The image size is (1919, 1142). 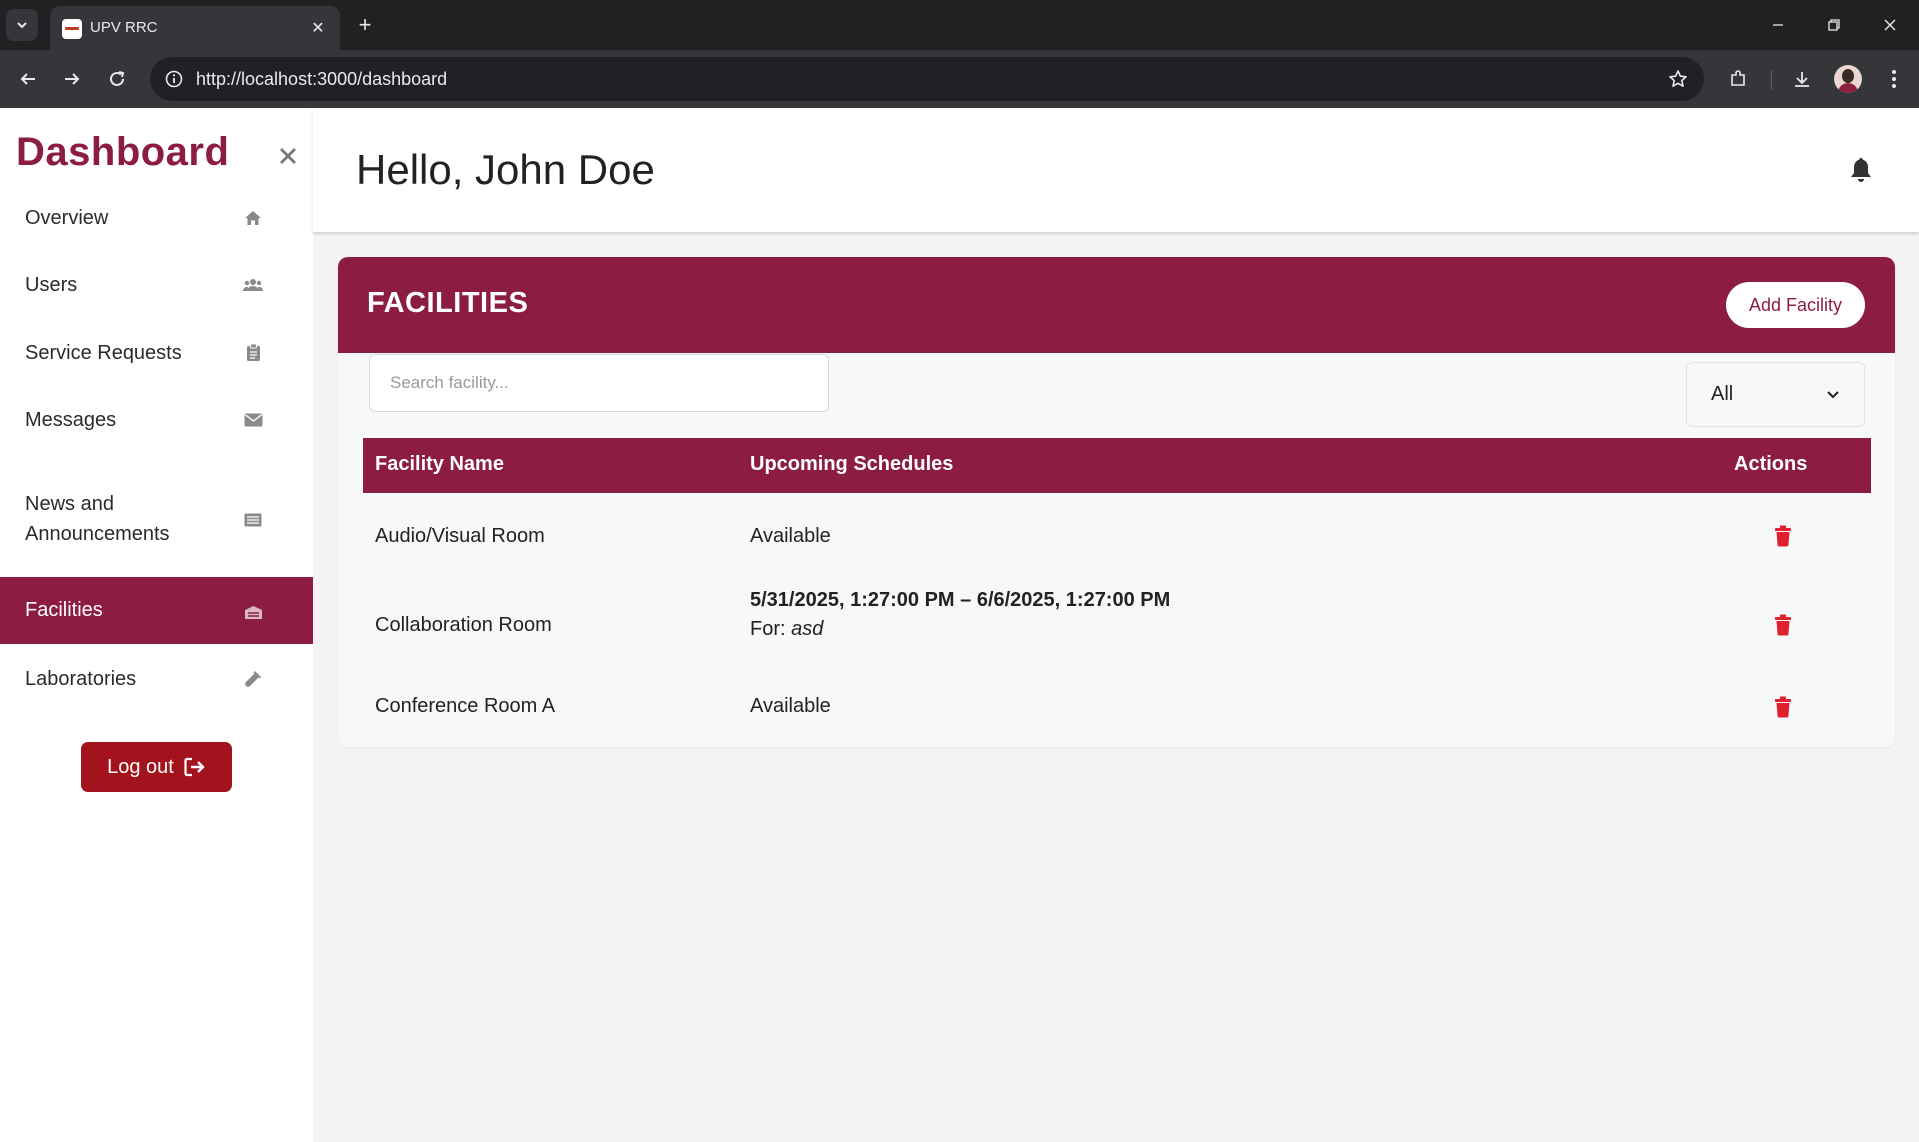 I want to click on page-title: Hello, John Doe, so click(x=505, y=169).